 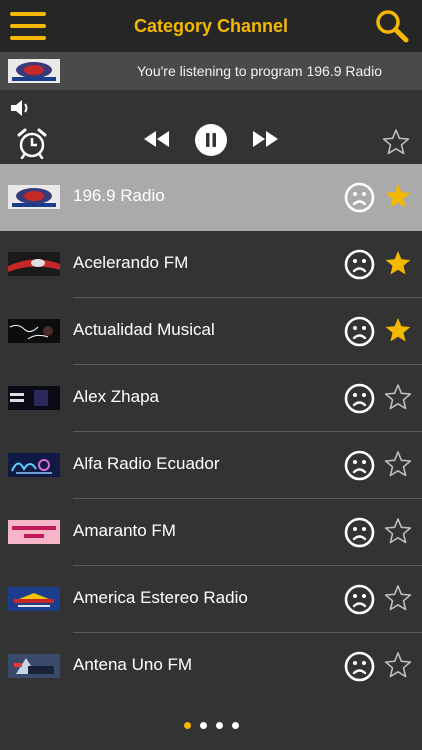 What do you see at coordinates (32, 143) in the screenshot?
I see `alarm-clock-icon` at bounding box center [32, 143].